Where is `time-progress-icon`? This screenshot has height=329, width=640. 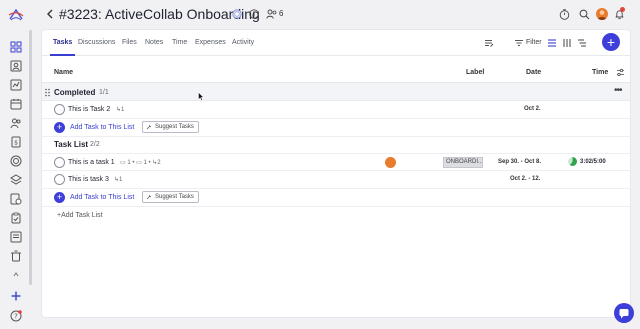
time-progress-icon is located at coordinates (572, 161).